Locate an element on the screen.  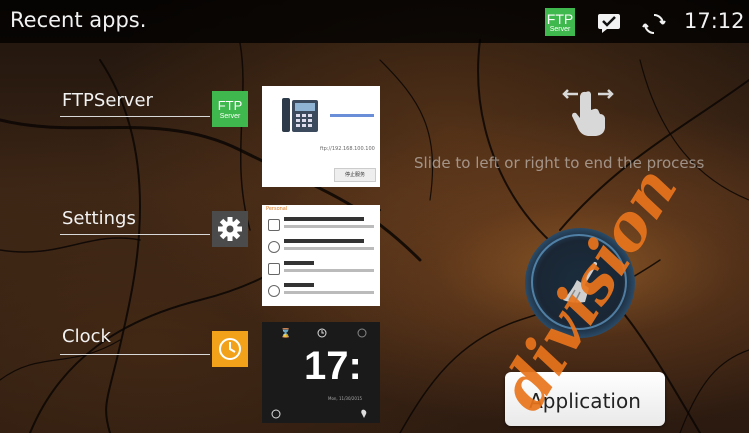
clock-time: 17: is located at coordinates (333, 366).